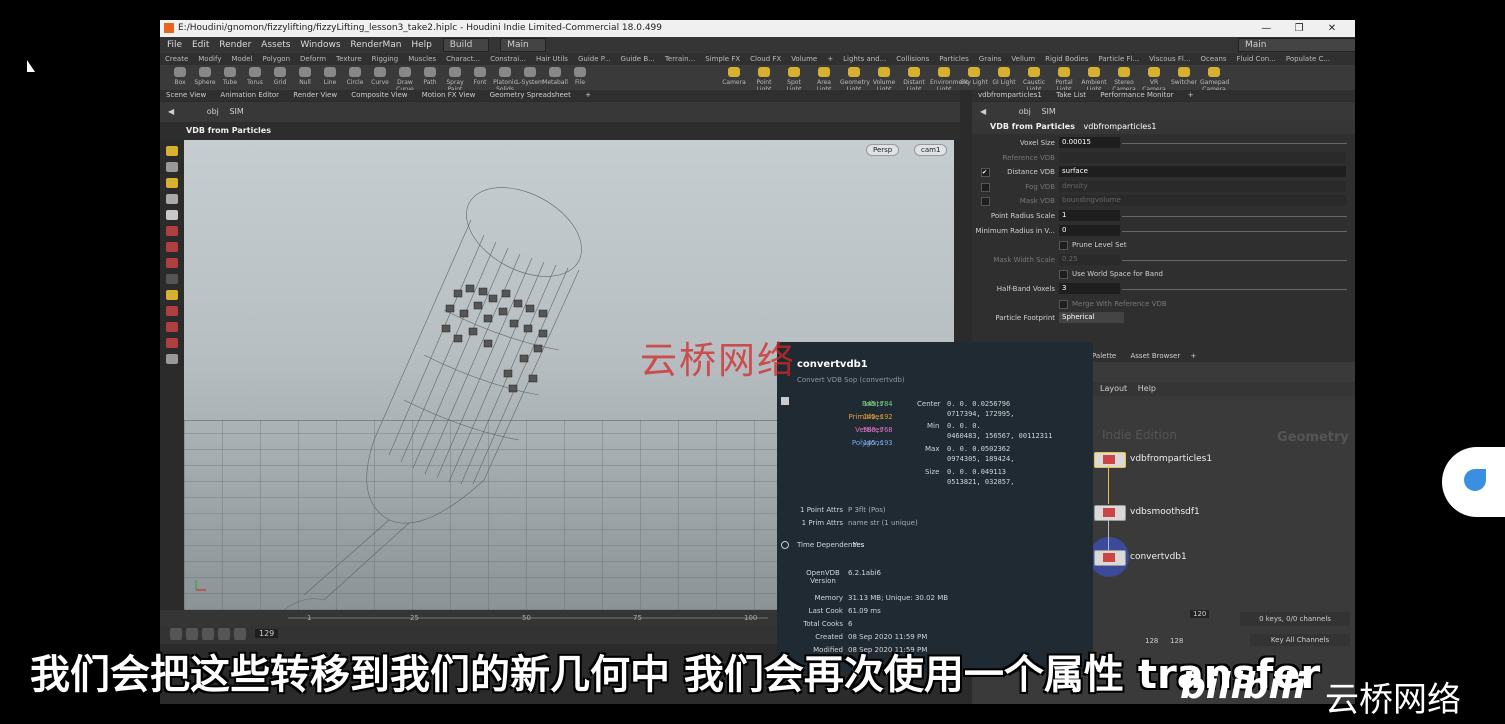 This screenshot has width=1505, height=724. I want to click on shelf-tool-button: Null, so click(305, 76).